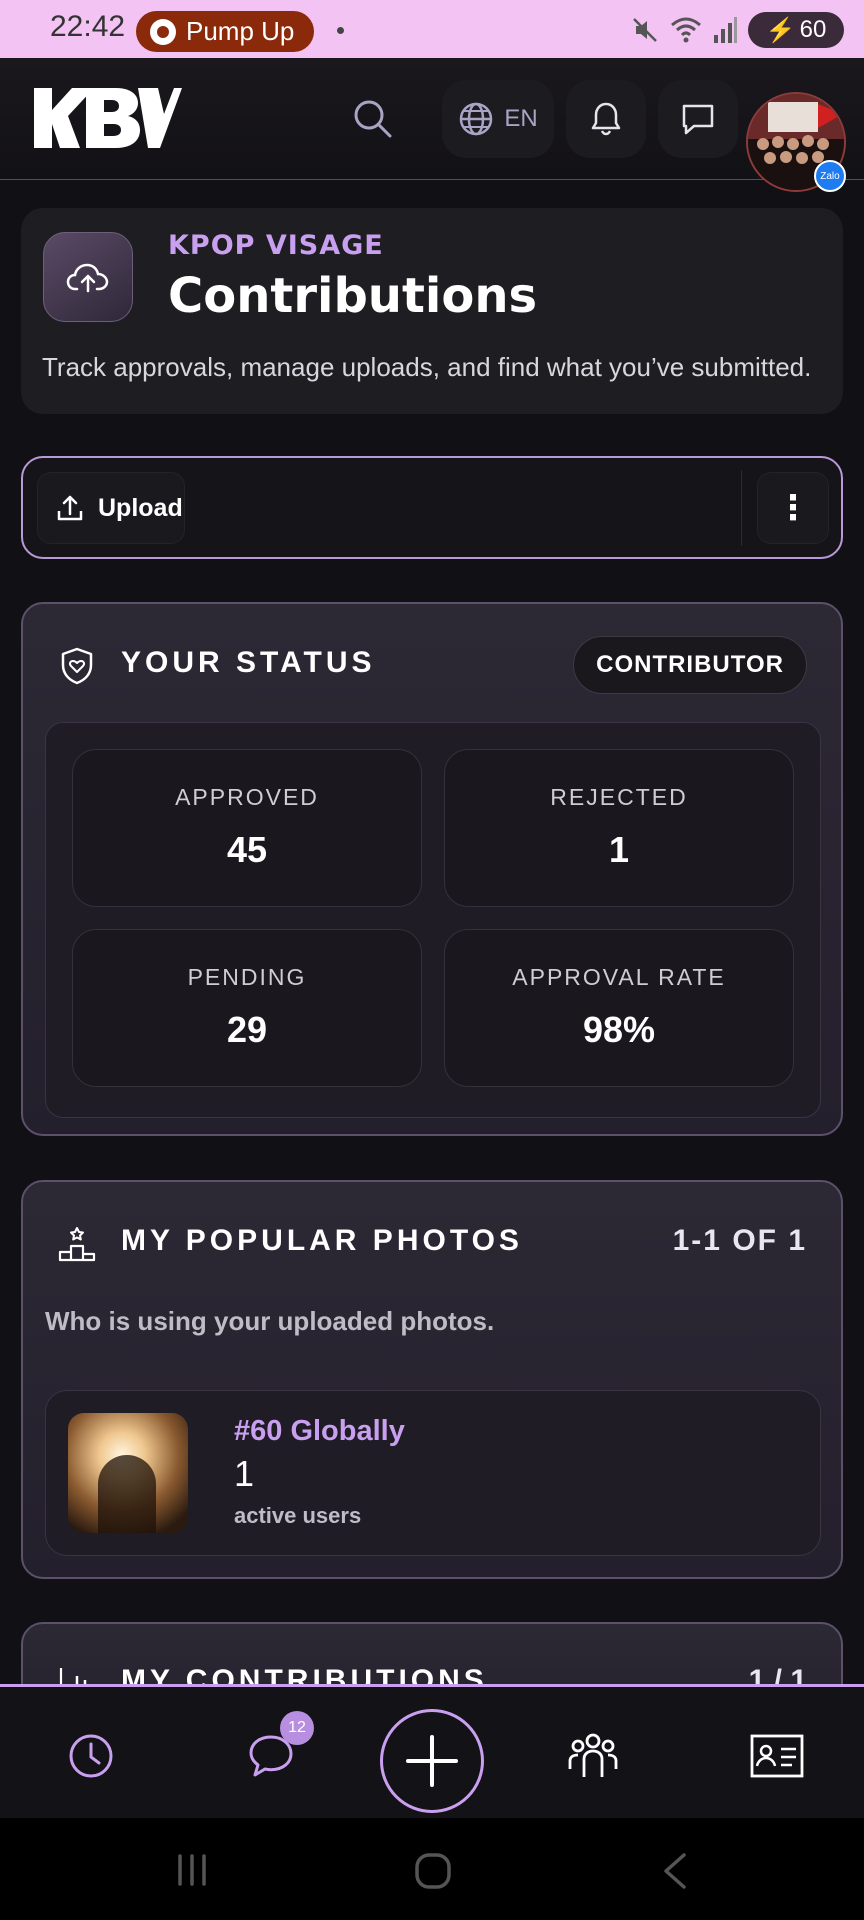  I want to click on notification-pill-label: Pump Up, so click(240, 31).